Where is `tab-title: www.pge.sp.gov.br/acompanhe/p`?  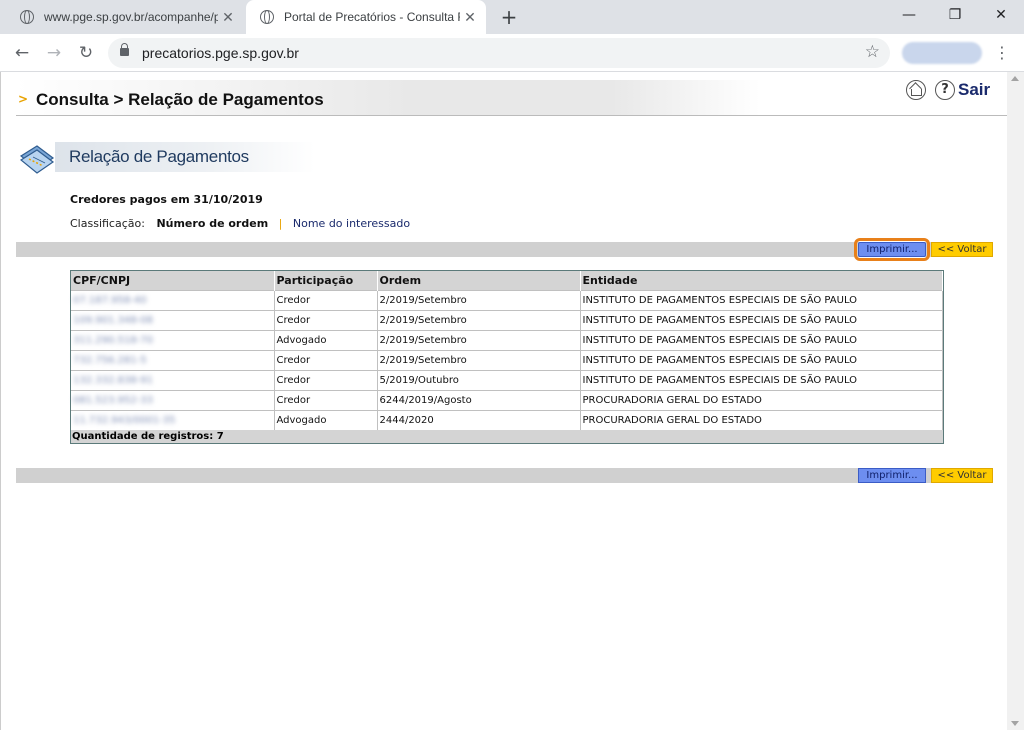 tab-title: www.pge.sp.gov.br/acompanhe/p is located at coordinates (131, 17).